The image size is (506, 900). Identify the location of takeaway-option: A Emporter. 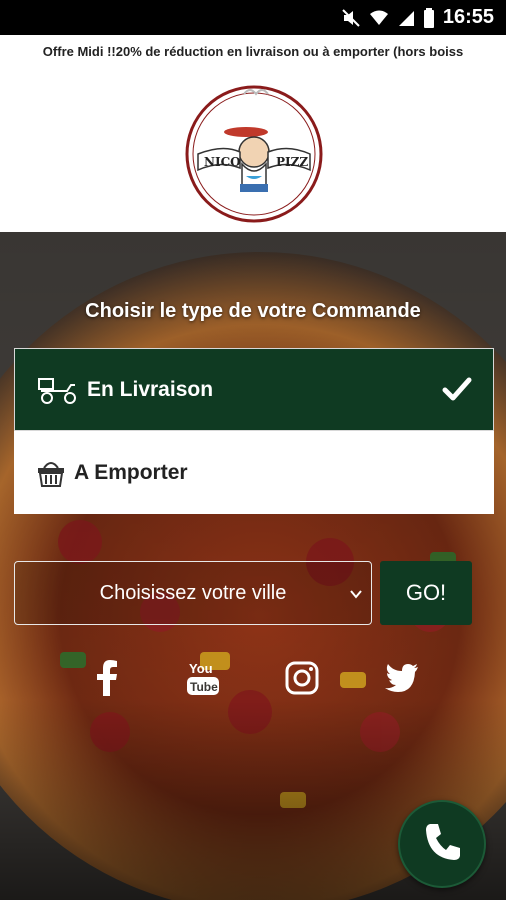
(254, 472).